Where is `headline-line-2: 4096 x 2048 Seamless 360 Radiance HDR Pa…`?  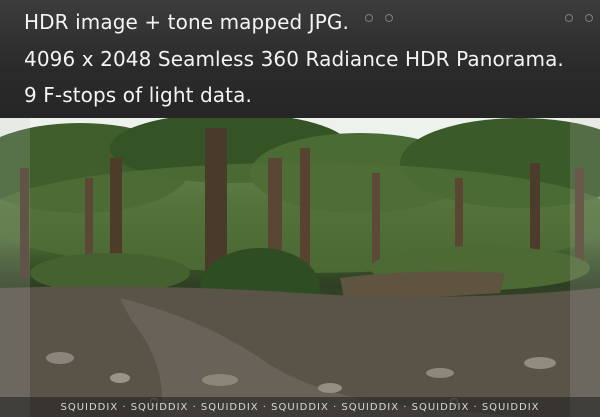
headline-line-2: 4096 x 2048 Seamless 360 Radiance HDR Pa… is located at coordinates (294, 59).